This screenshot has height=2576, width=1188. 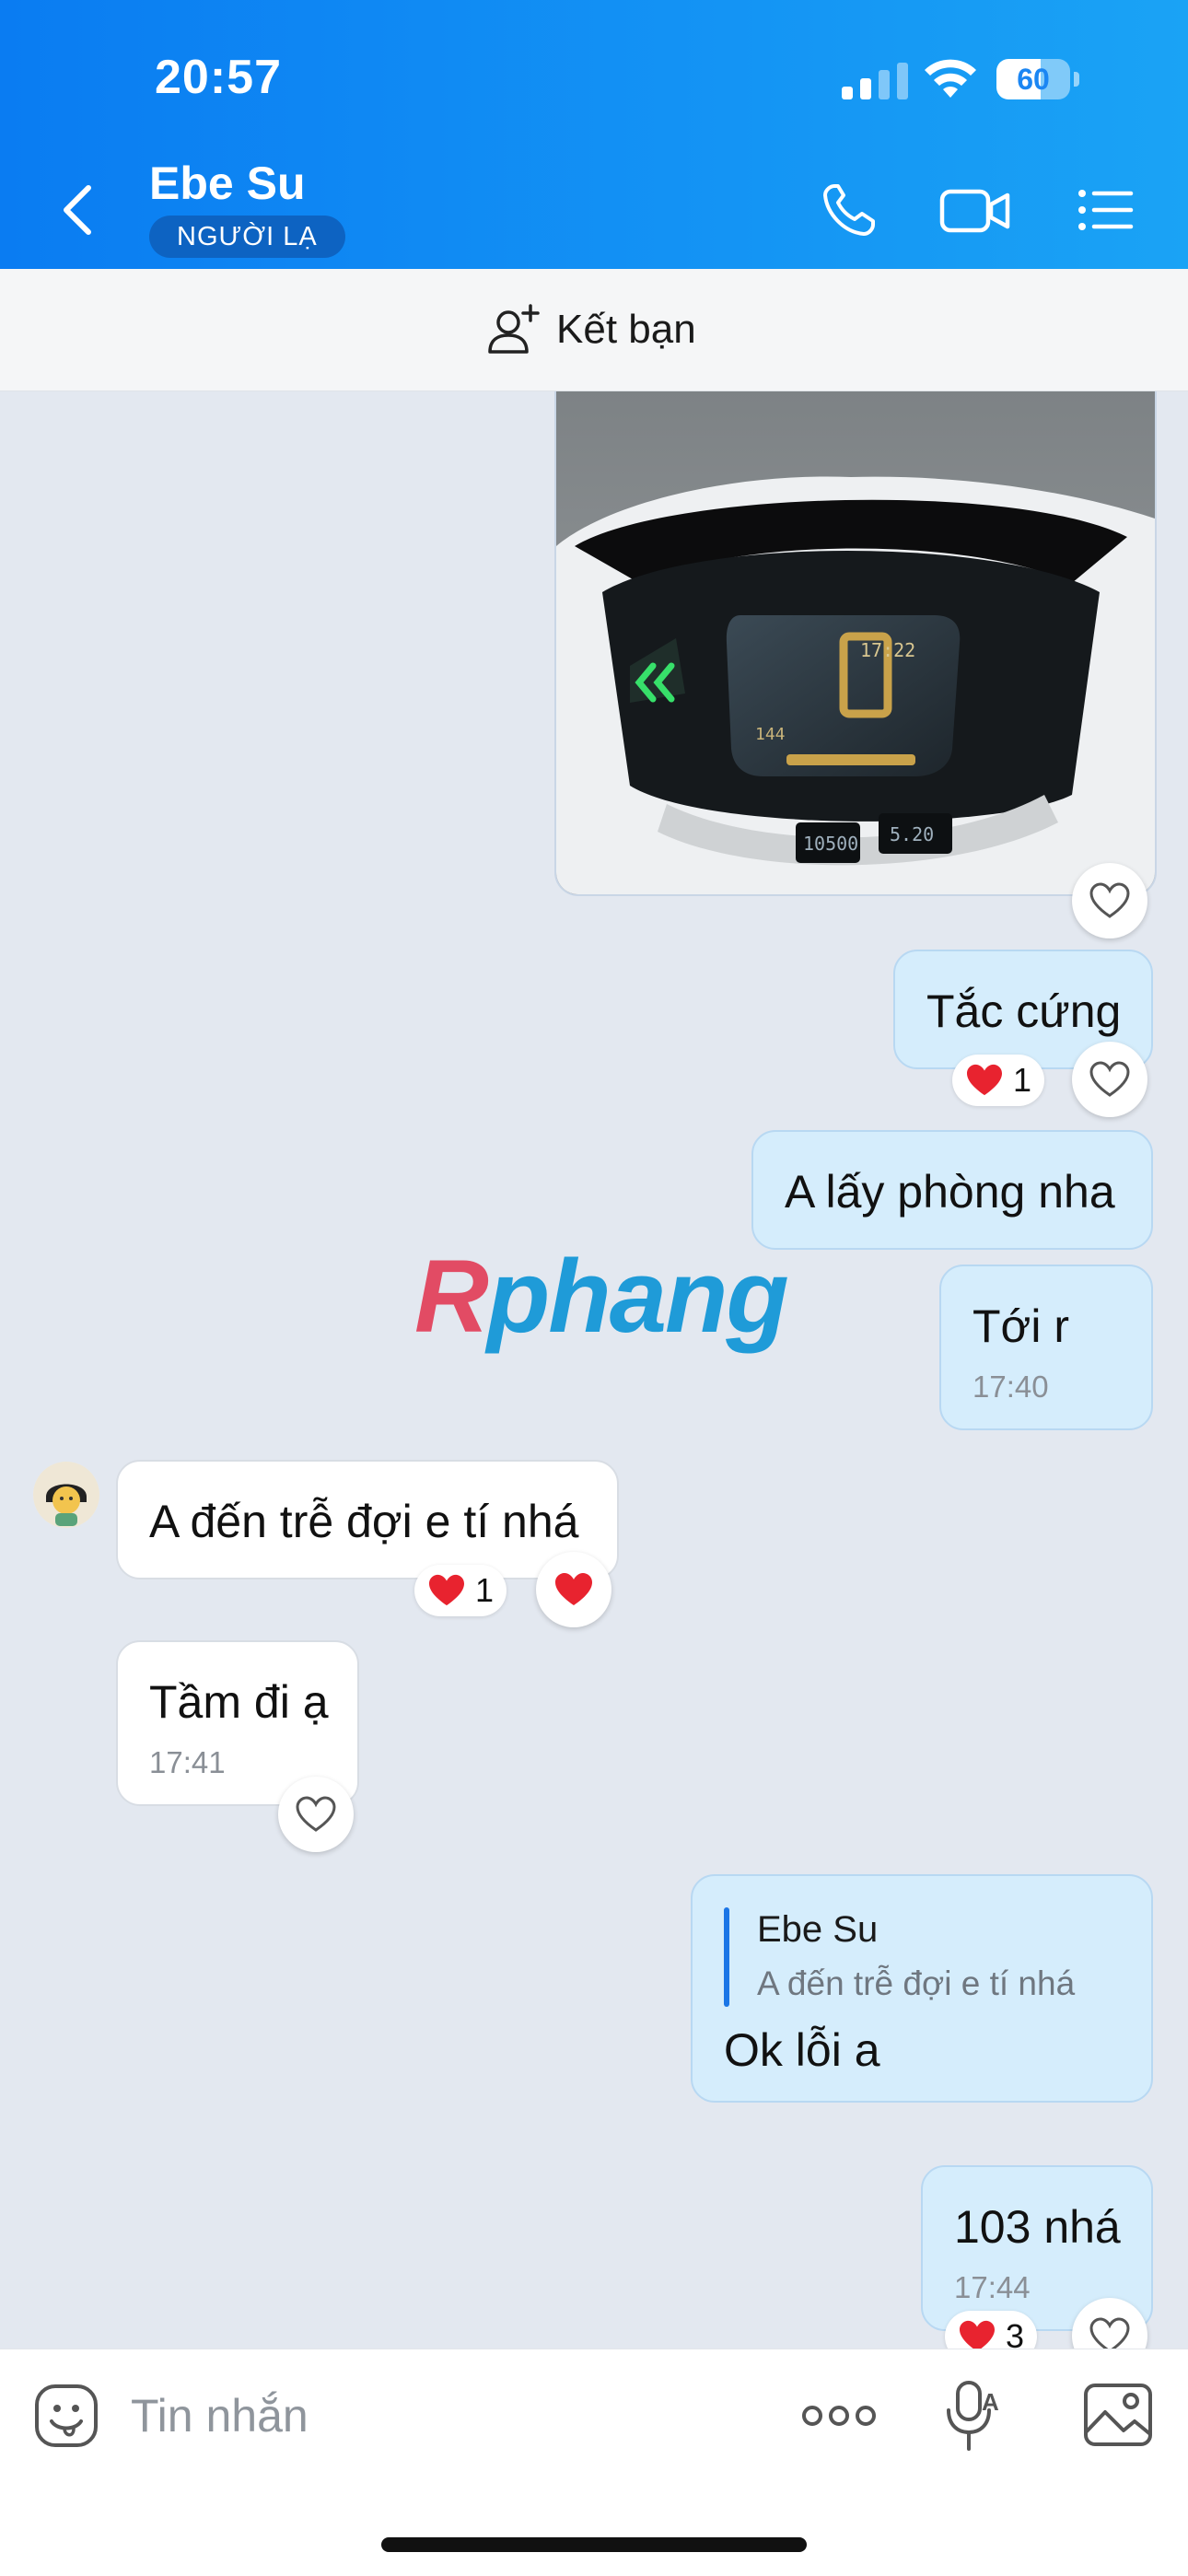 I want to click on photo-message: 17:22 144 10500 5.20, so click(x=855, y=643).